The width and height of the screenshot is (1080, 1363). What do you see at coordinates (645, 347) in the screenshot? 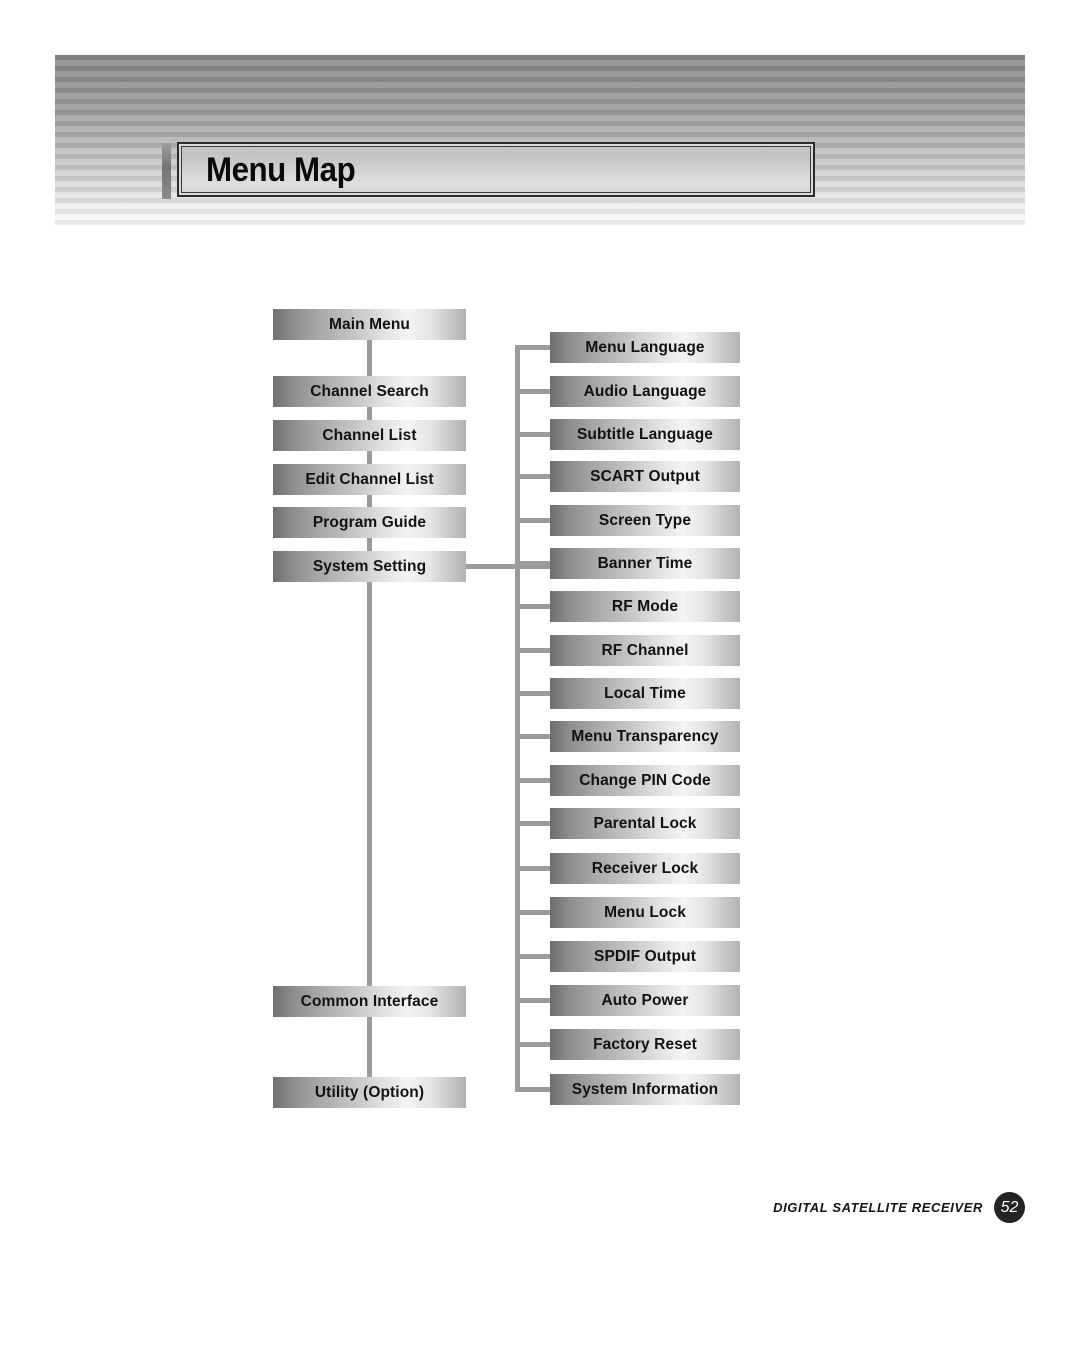
I see `node-menu-language: Menu Language` at bounding box center [645, 347].